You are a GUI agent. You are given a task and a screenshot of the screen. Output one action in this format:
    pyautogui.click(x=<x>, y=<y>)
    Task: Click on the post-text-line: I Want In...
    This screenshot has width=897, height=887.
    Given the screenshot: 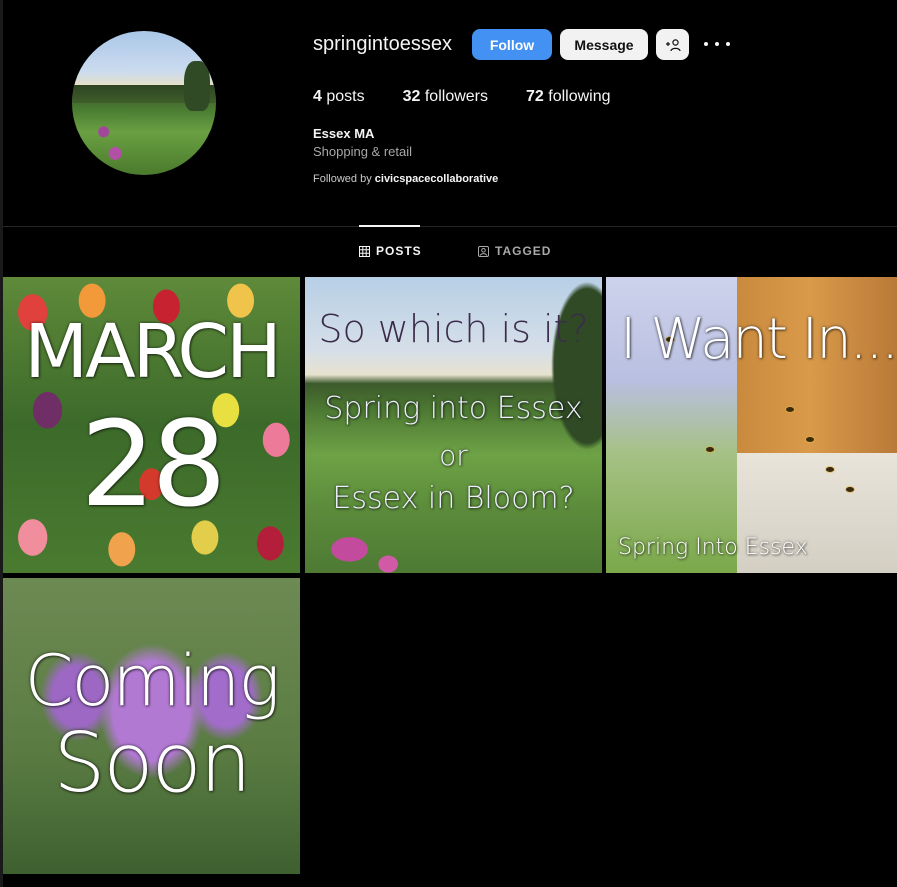 What is the action you would take?
    pyautogui.click(x=758, y=339)
    